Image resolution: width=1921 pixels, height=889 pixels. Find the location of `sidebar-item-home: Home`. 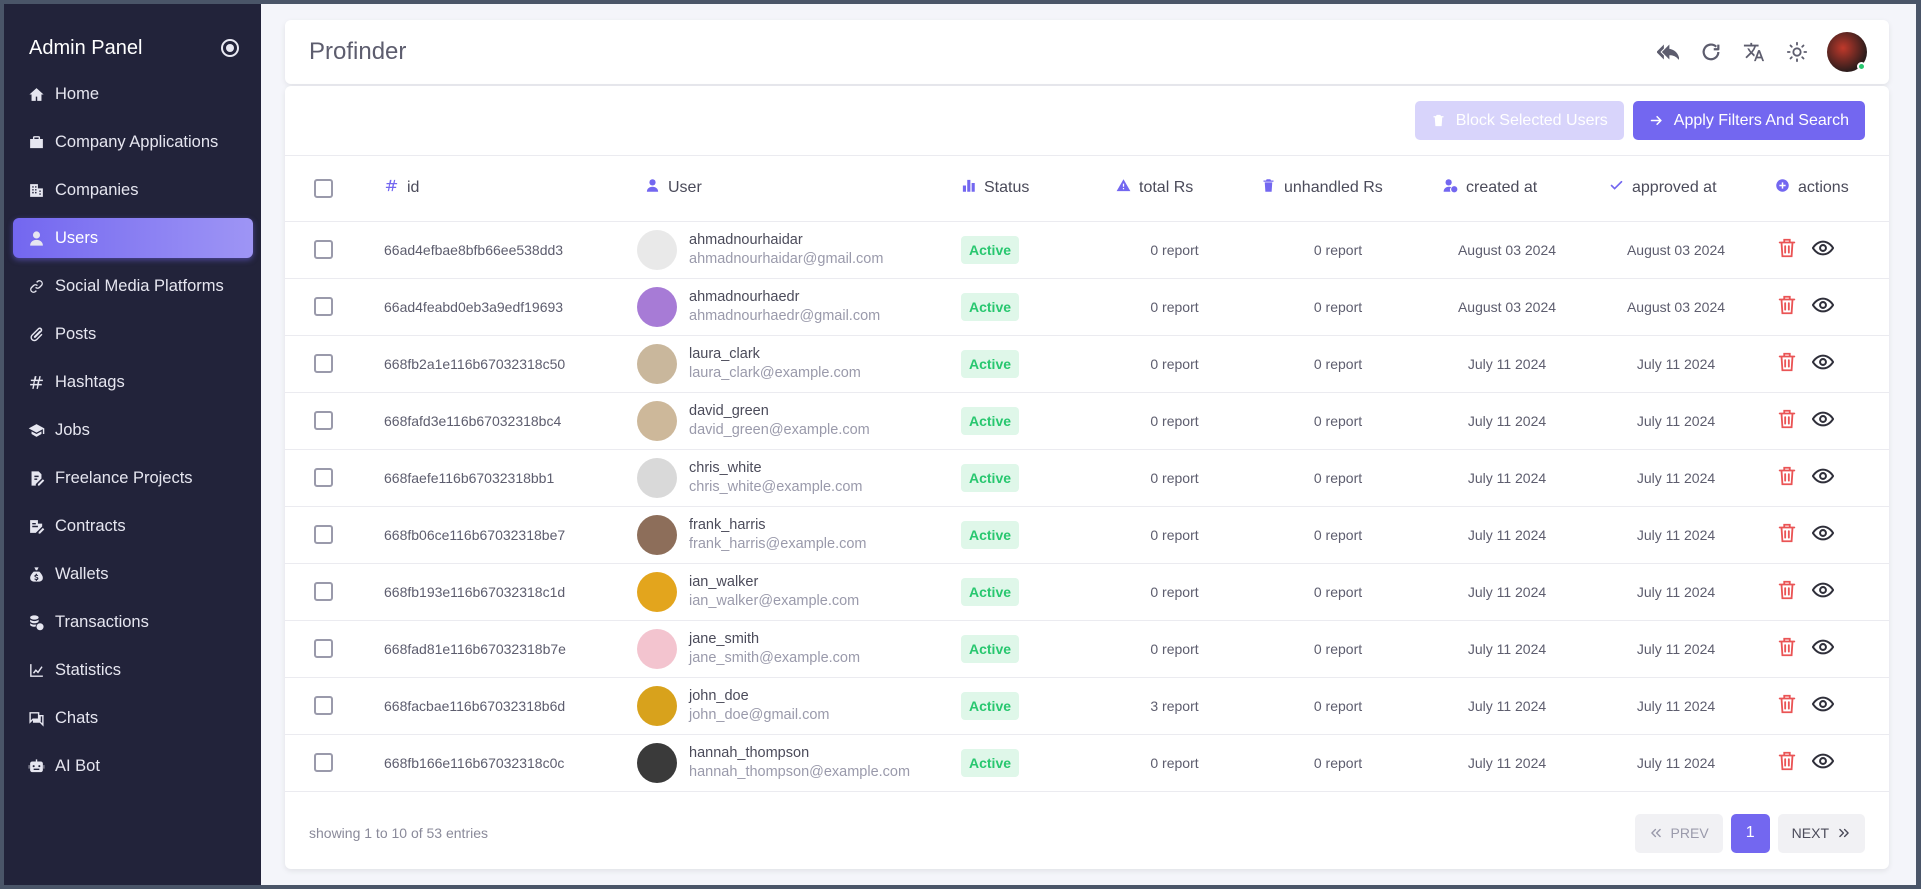

sidebar-item-home: Home is located at coordinates (133, 94).